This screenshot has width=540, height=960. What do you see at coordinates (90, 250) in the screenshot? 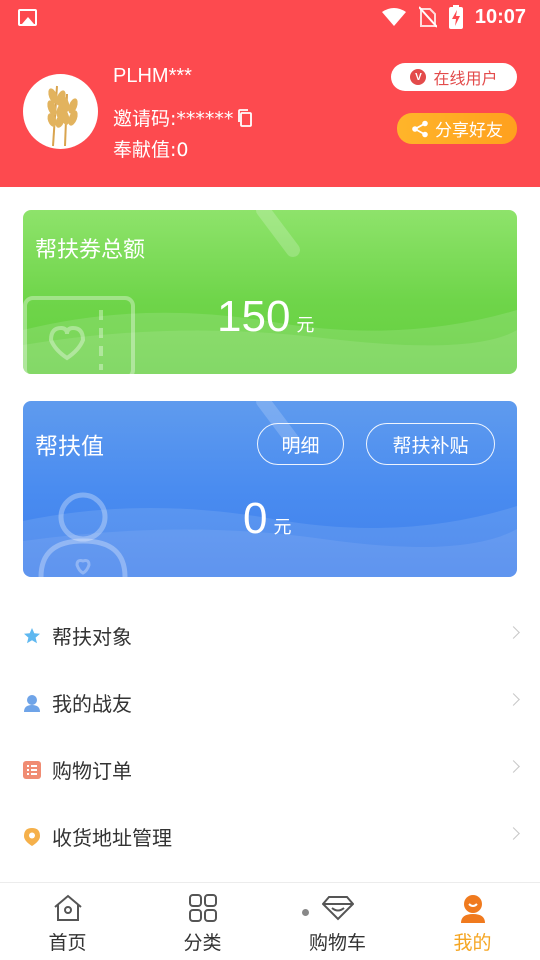
I see `coupon-total-title: 帮扶券总额` at bounding box center [90, 250].